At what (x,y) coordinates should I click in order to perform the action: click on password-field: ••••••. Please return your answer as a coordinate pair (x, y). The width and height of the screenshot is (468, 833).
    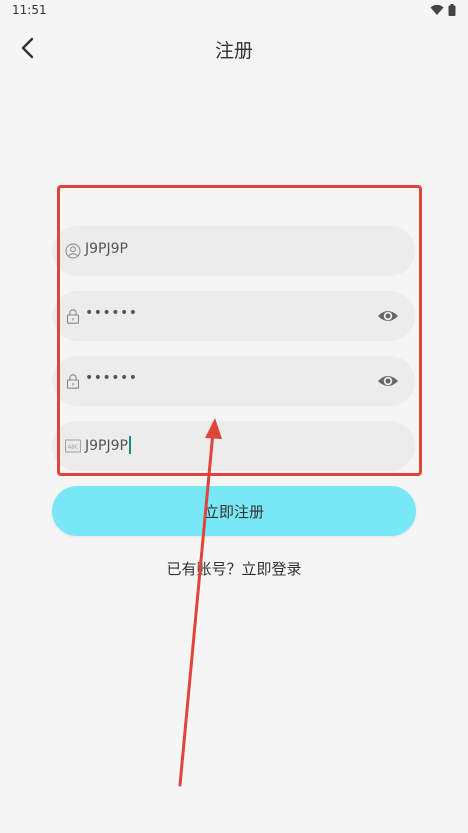
    Looking at the image, I should click on (233, 316).